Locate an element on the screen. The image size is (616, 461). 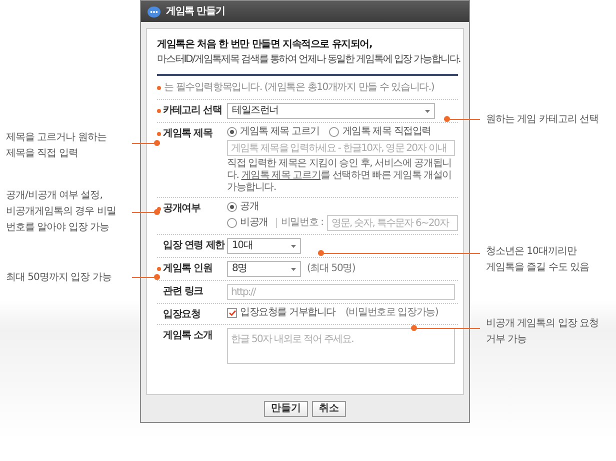
password-label: 비밀번호 : is located at coordinates (302, 223).